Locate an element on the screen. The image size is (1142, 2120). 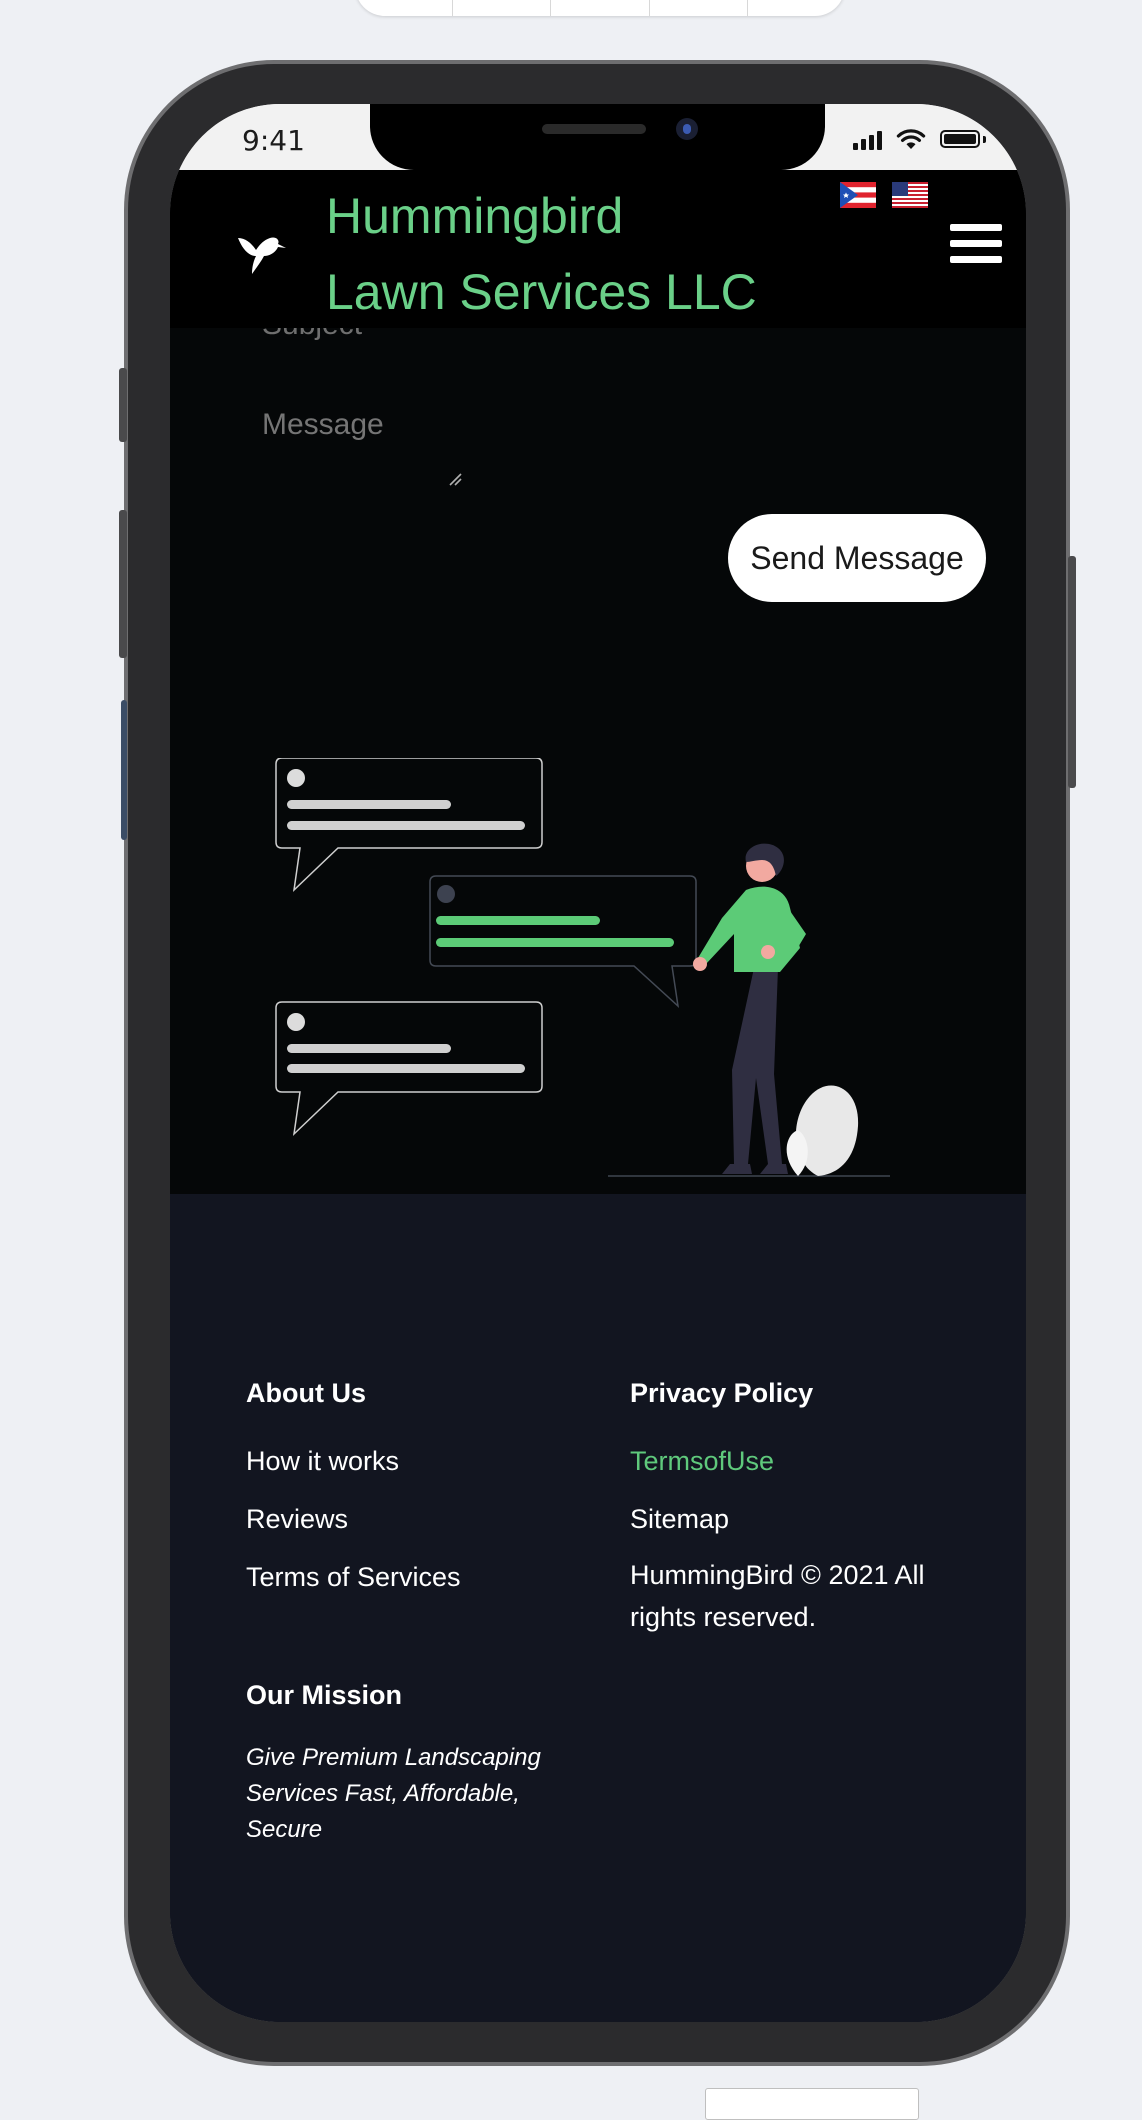
signal-icon is located at coordinates (867, 140).